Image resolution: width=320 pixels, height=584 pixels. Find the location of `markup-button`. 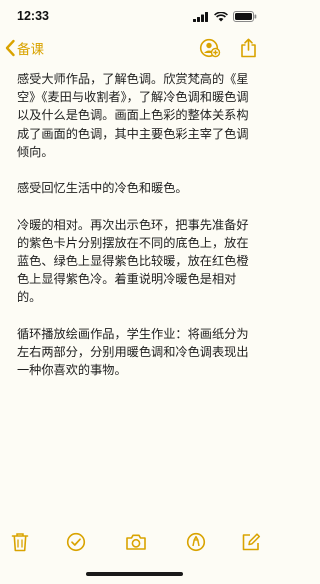

markup-button is located at coordinates (196, 544).